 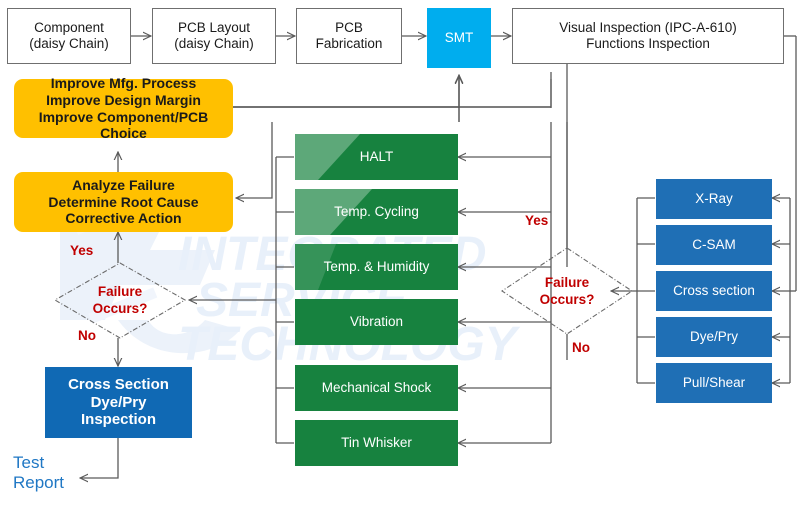 I want to click on left-decision-label: Failure Occurs?, so click(x=120, y=301).